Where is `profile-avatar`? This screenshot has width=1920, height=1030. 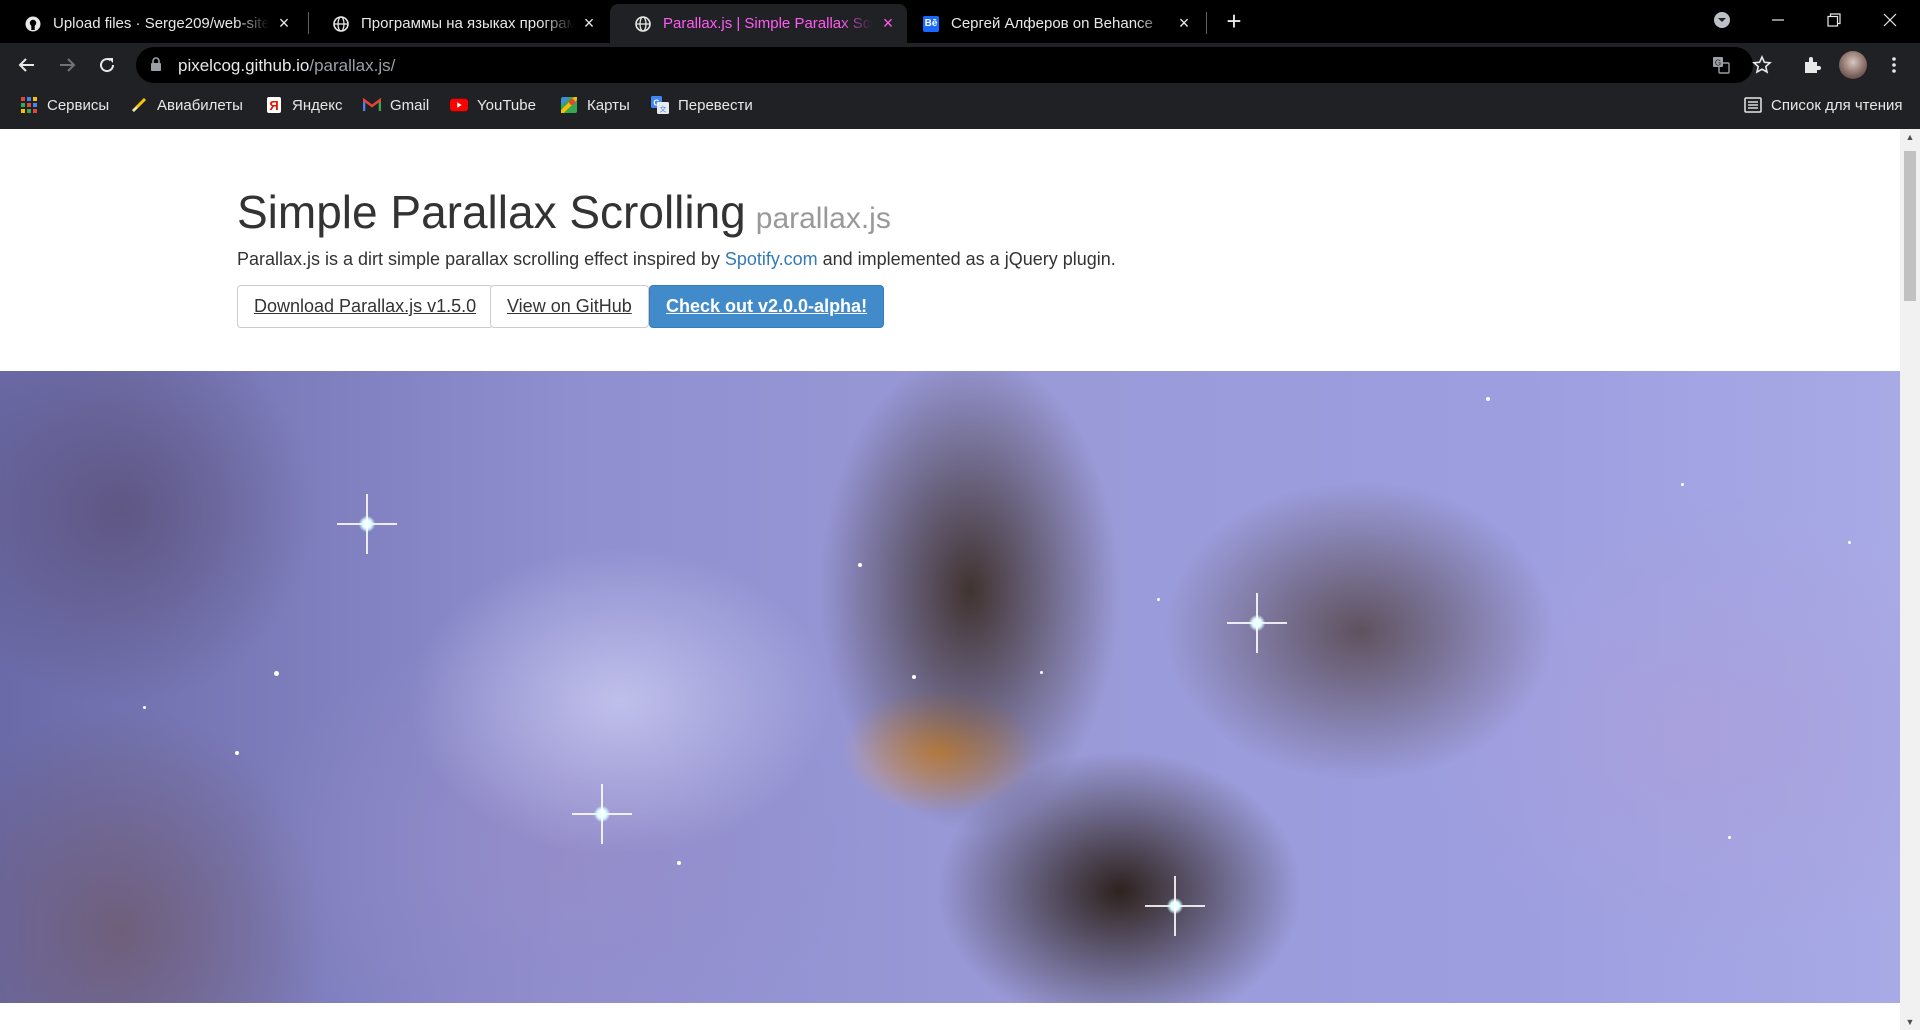
profile-avatar is located at coordinates (1853, 65).